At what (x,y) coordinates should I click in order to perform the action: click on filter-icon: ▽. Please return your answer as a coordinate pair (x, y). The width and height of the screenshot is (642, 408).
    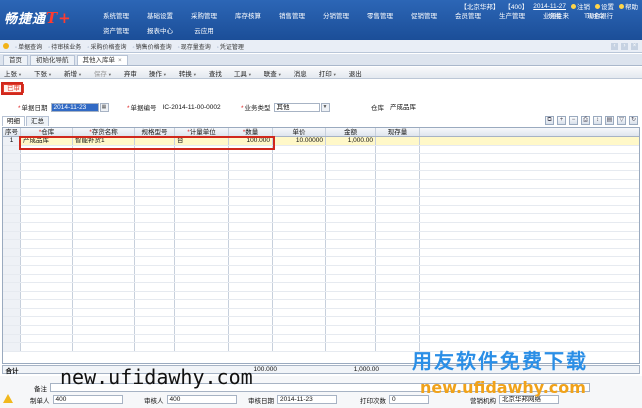
    Looking at the image, I should click on (621, 120).